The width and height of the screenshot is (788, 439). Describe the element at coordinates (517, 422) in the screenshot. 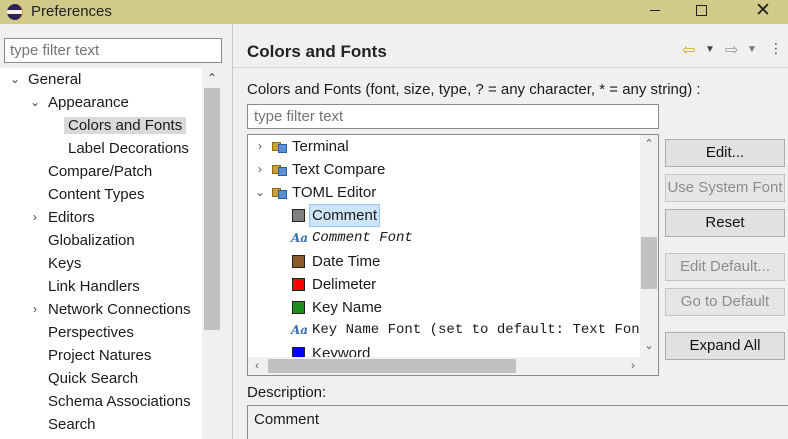

I see `description-box: Comment` at that location.